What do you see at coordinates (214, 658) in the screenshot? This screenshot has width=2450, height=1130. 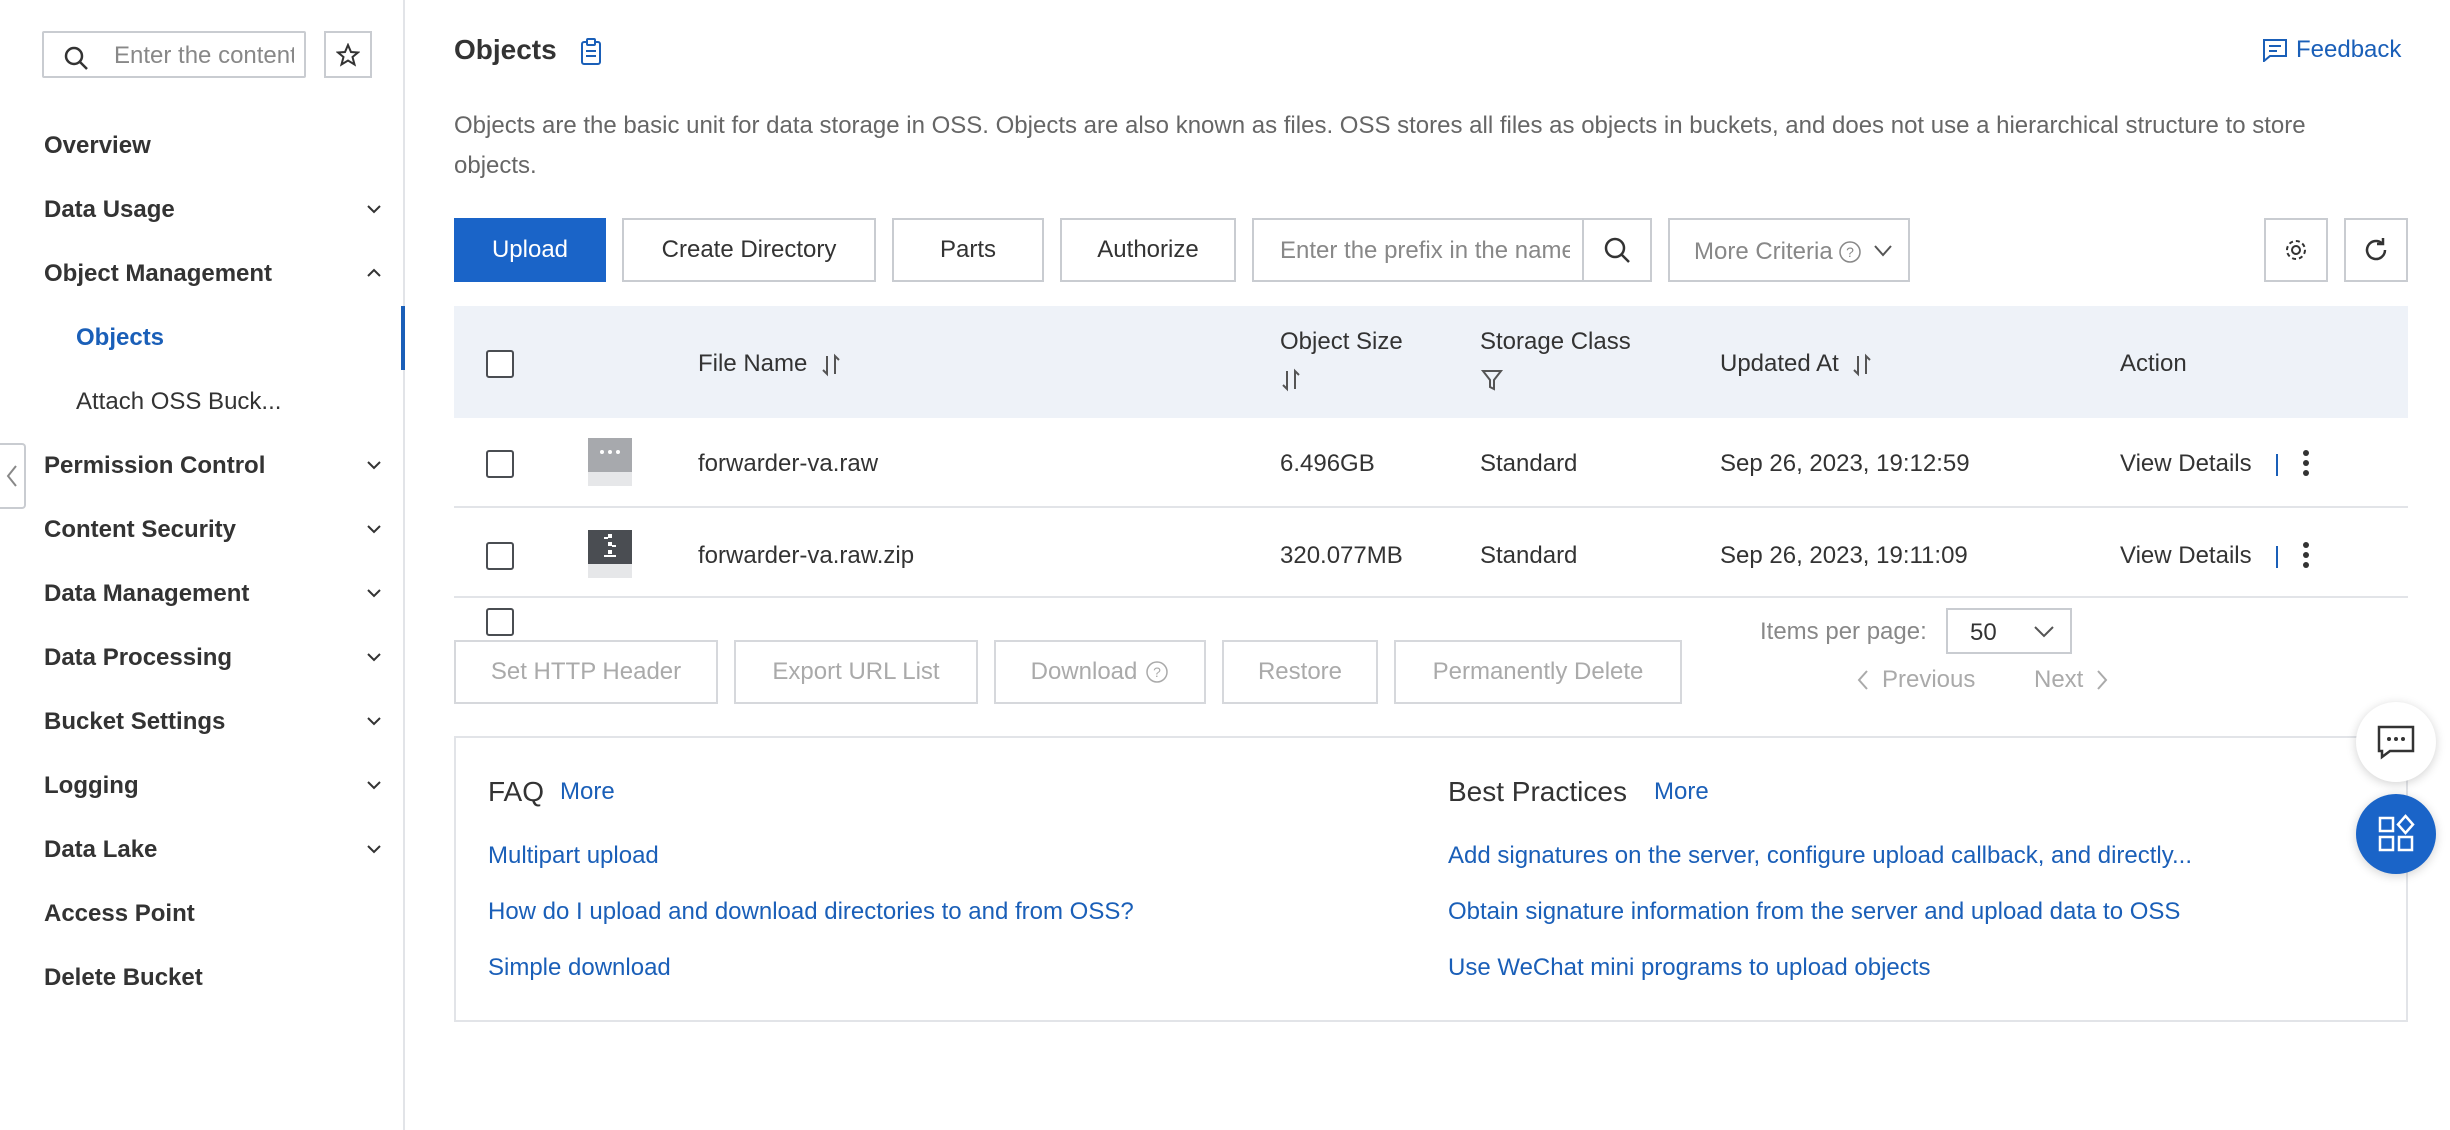 I see `sidebar-item-data-processing: Data Processing` at bounding box center [214, 658].